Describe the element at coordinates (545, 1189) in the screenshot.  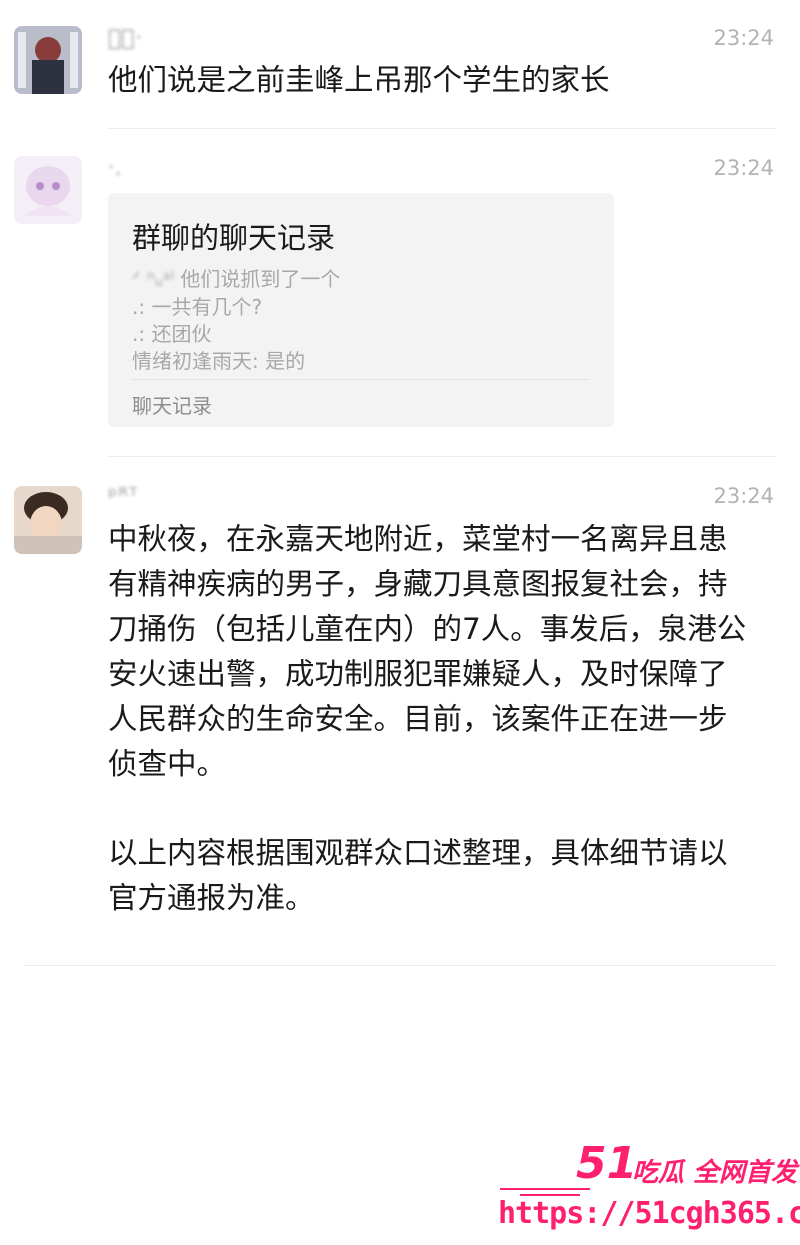
I see `watermark-line` at that location.